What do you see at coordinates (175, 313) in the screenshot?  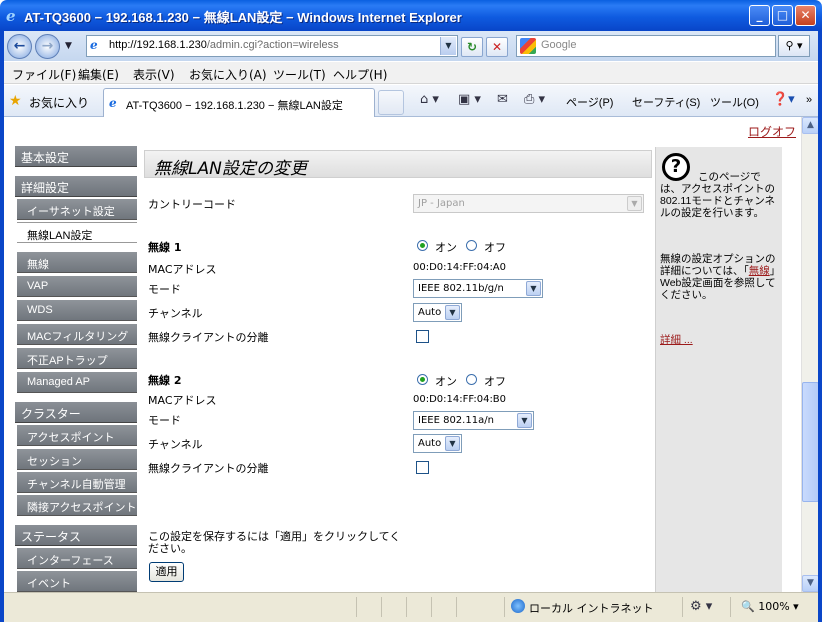 I see `radio1-channel-label: チャンネル` at bounding box center [175, 313].